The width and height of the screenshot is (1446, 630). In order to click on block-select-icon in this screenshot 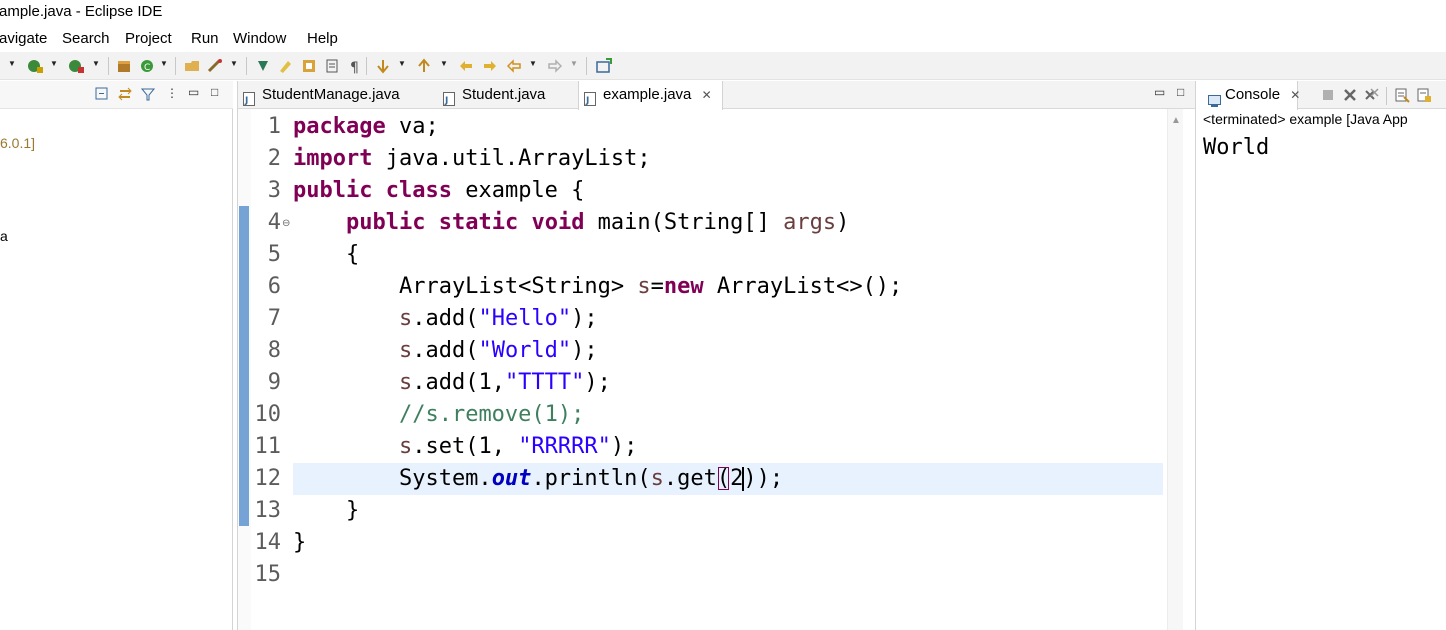, I will do `click(332, 66)`.